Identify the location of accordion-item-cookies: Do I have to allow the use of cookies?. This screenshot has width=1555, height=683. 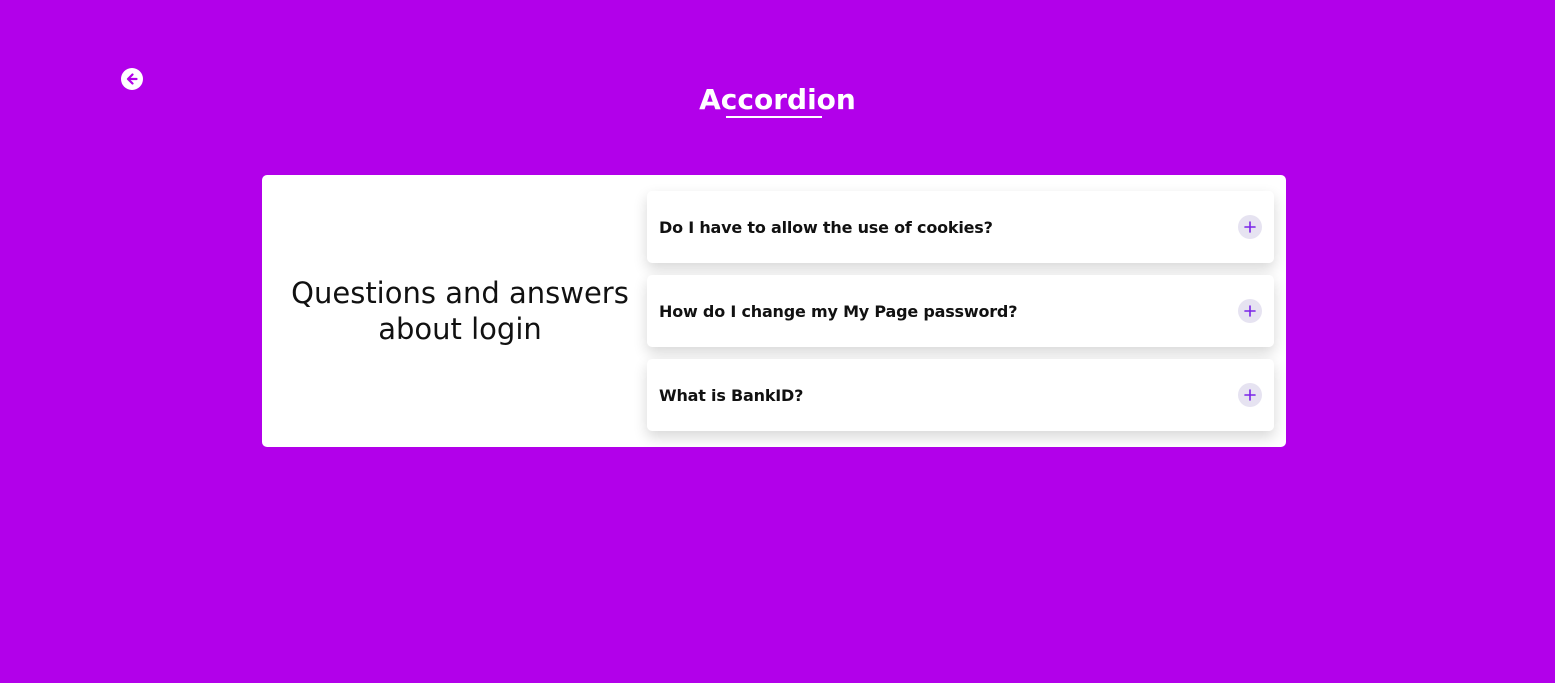
(960, 227).